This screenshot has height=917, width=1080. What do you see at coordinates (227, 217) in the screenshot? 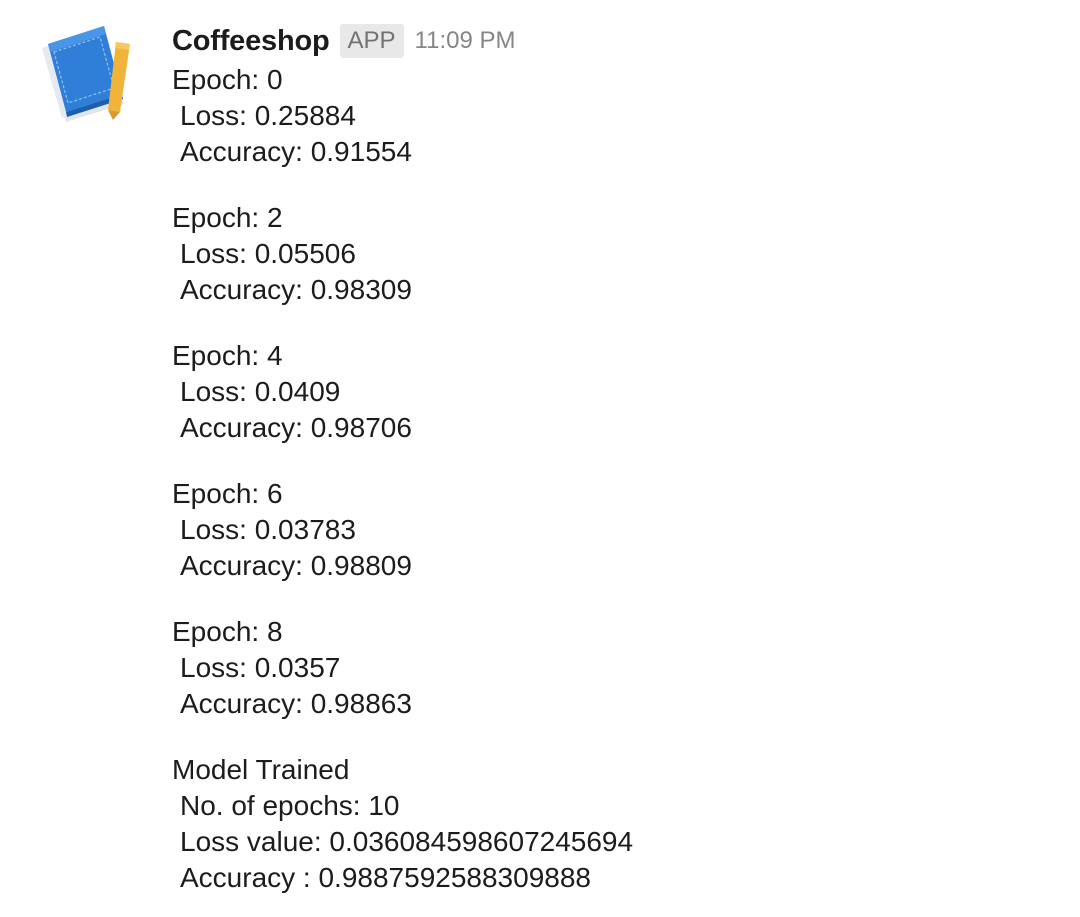
I see `epoch-label: Epoch: 2` at bounding box center [227, 217].